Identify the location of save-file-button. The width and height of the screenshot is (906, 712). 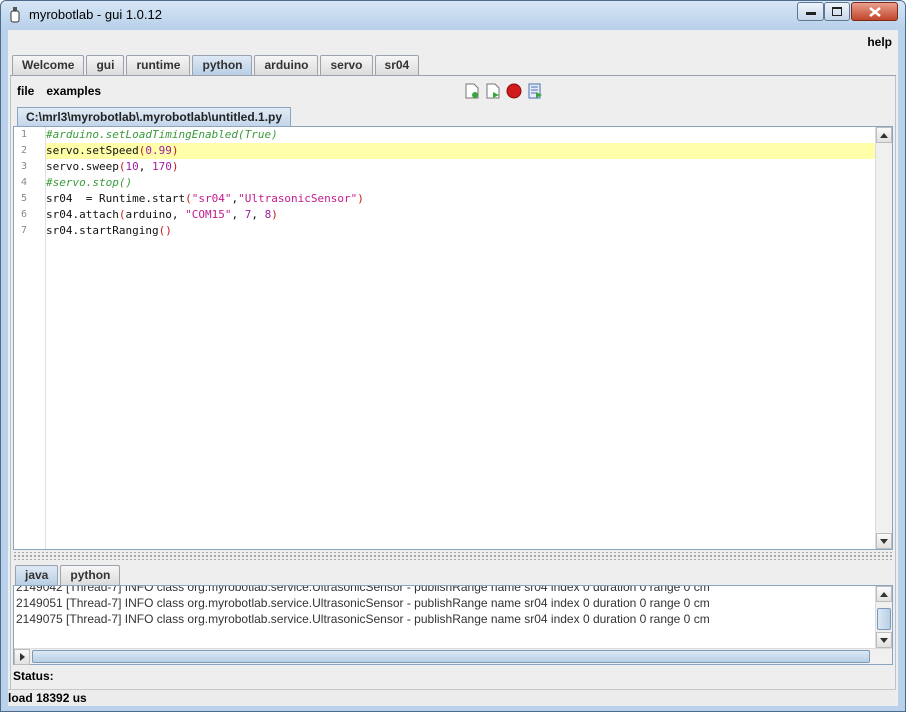
(492, 90).